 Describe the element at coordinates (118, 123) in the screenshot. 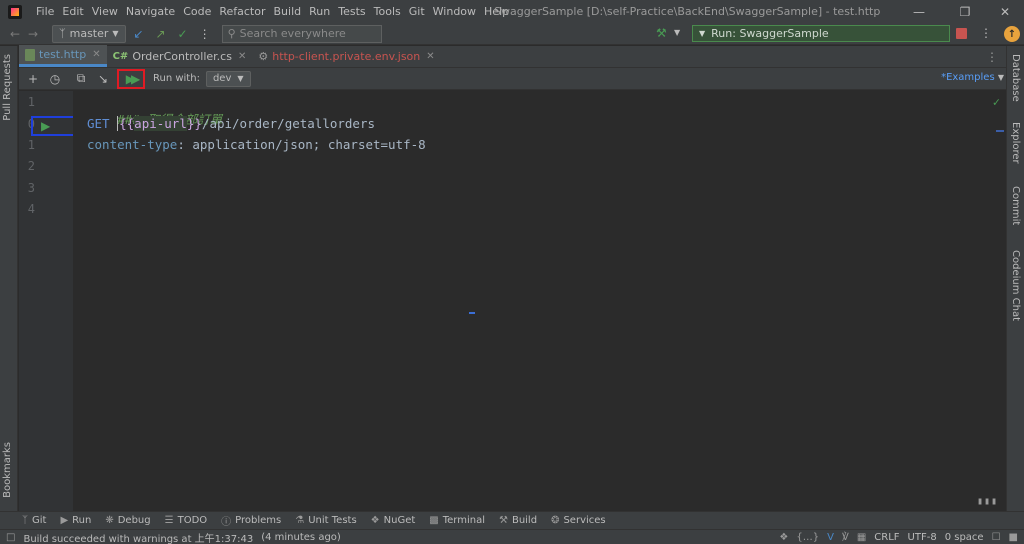

I see `text-caret` at that location.